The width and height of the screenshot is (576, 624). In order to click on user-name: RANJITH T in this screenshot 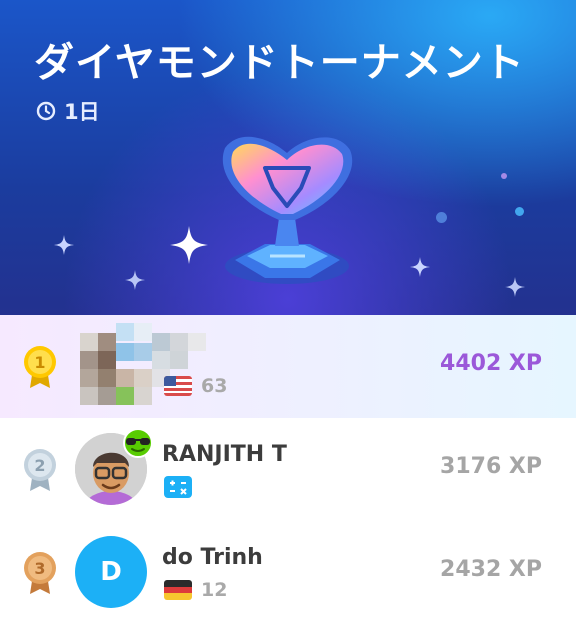, I will do `click(224, 454)`.